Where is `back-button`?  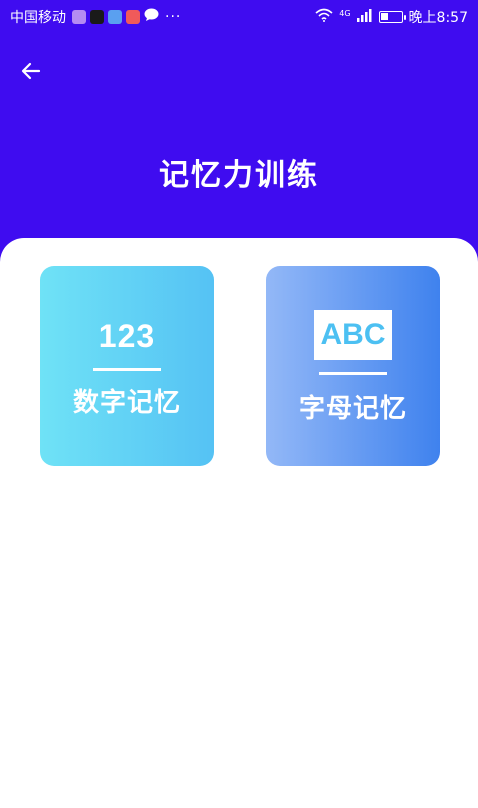 back-button is located at coordinates (31, 71).